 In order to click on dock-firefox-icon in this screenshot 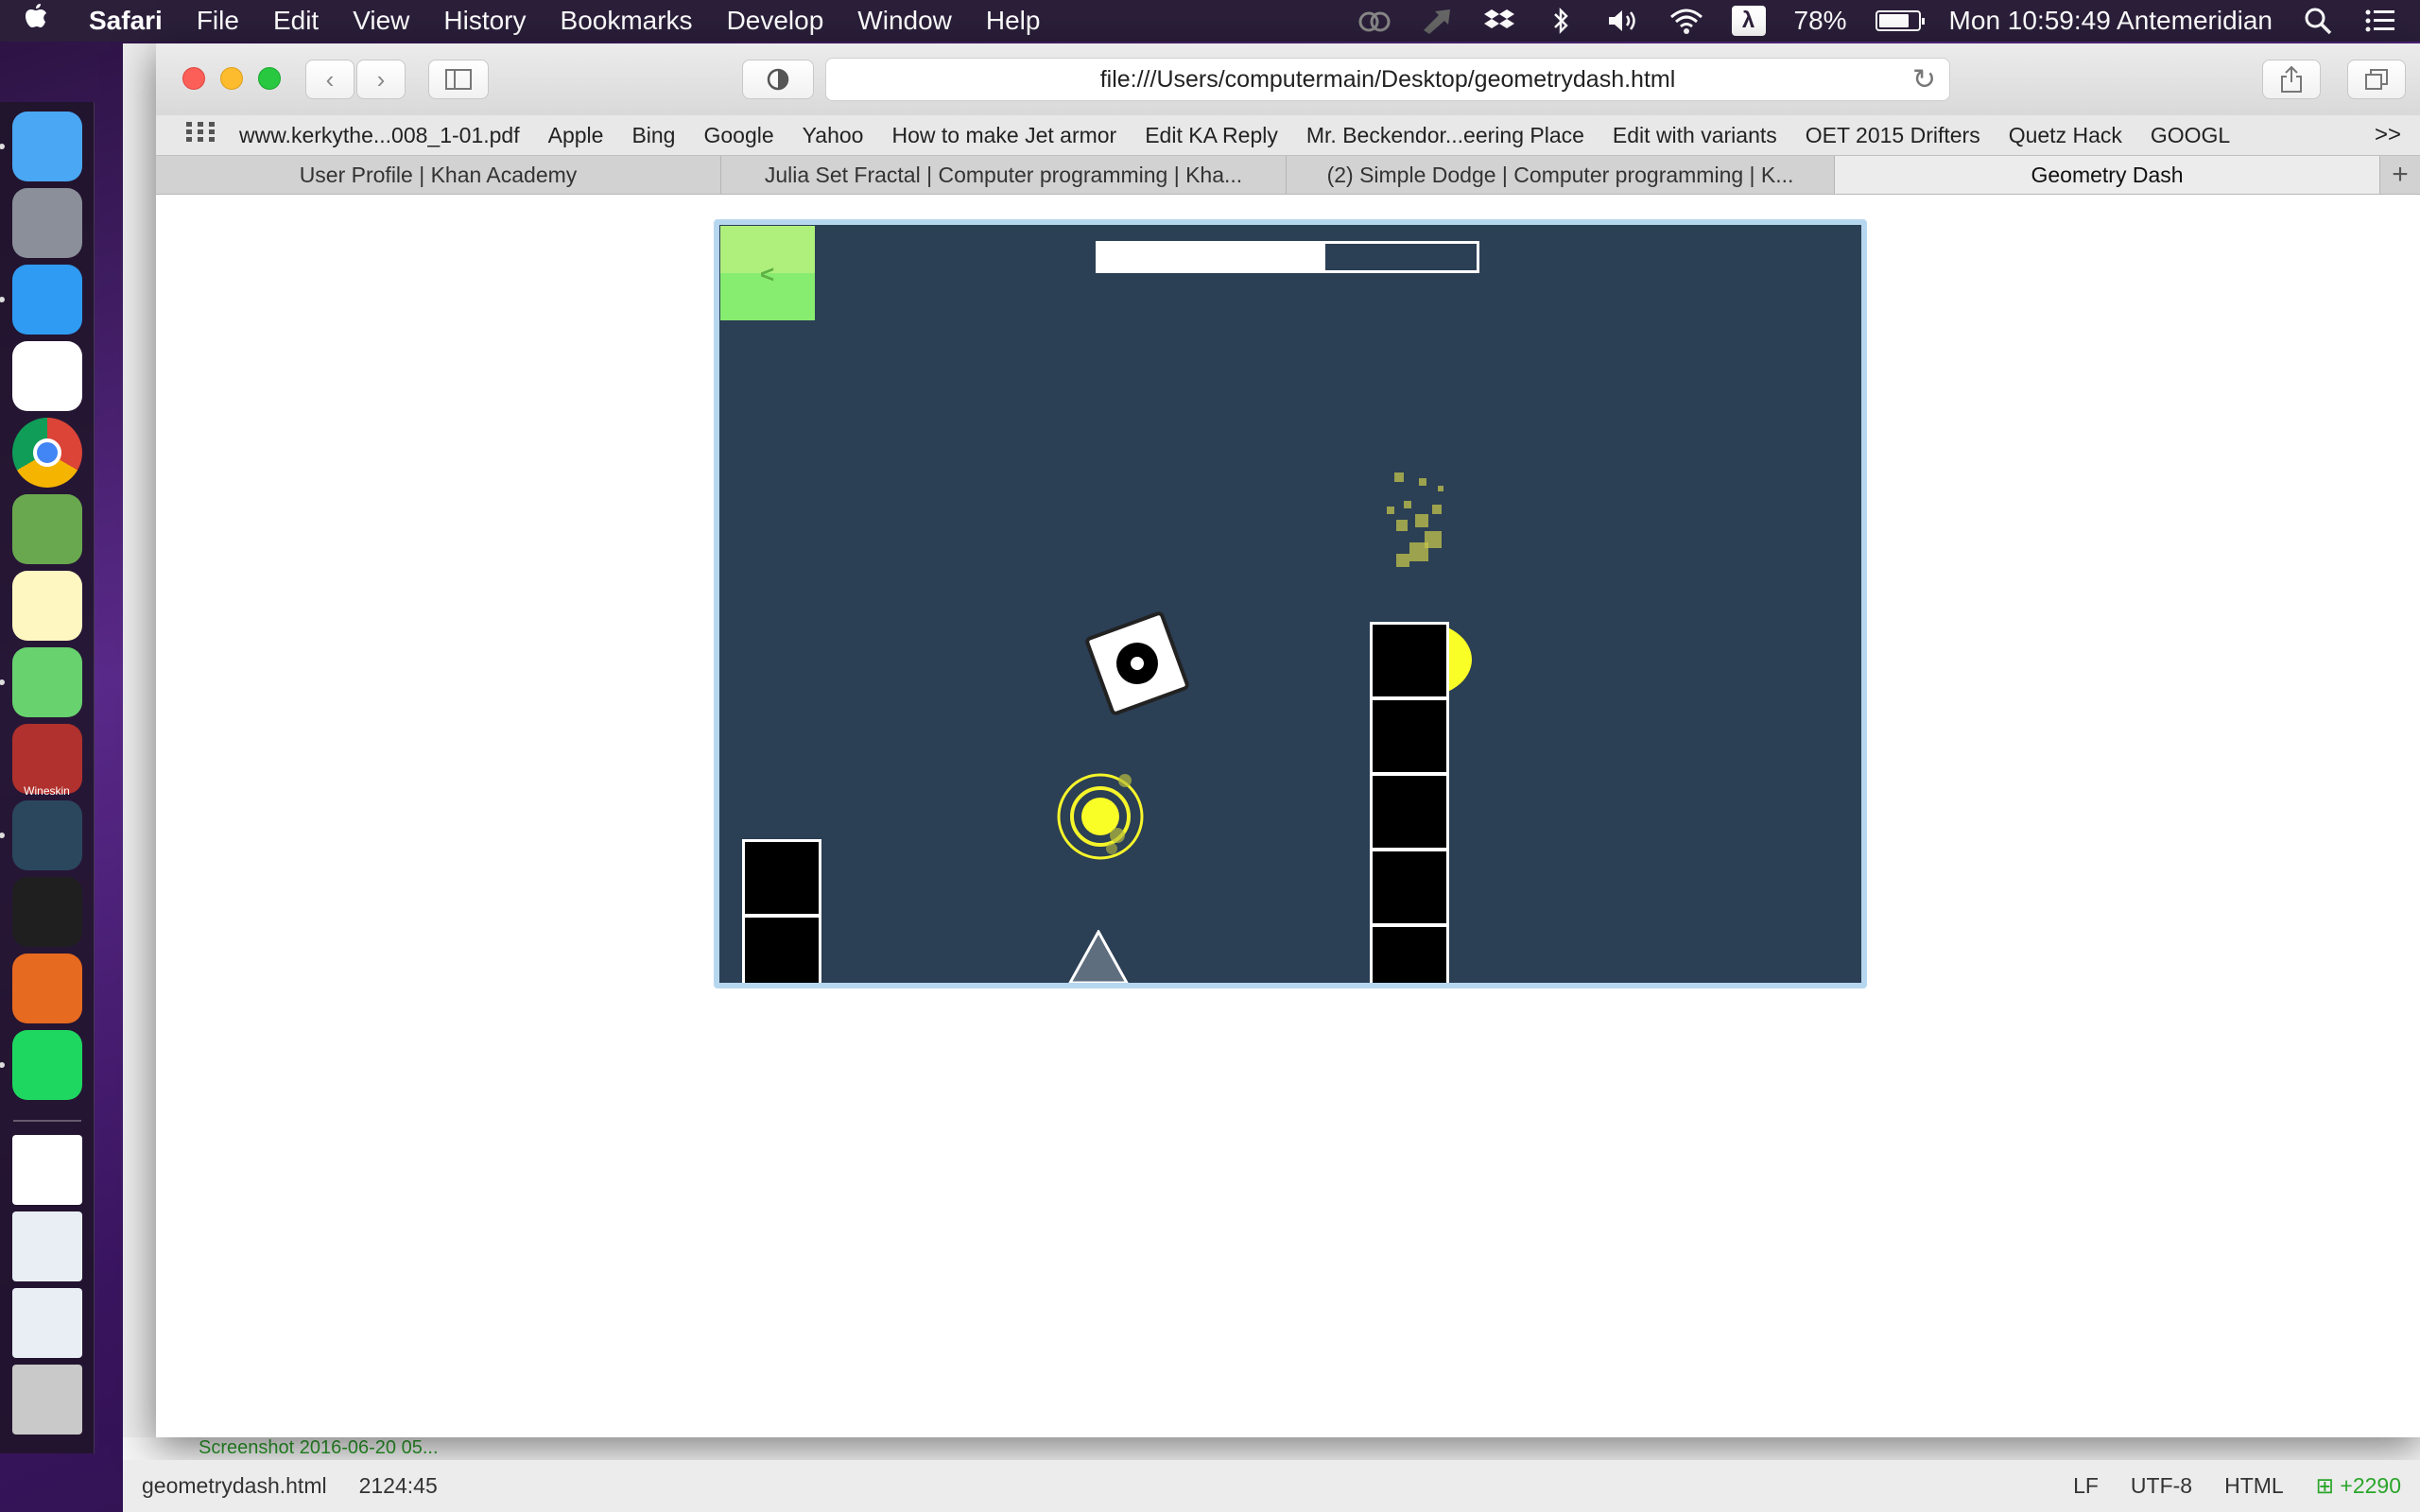, I will do `click(46, 988)`.